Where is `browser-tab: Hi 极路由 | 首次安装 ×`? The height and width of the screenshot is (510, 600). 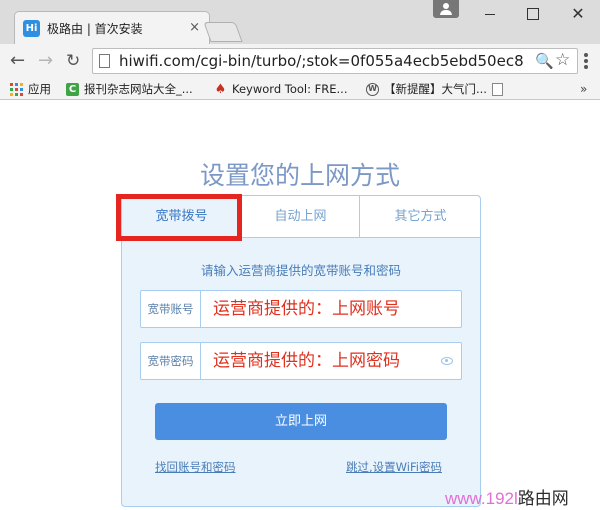
browser-tab: Hi 极路由 | 首次安装 × is located at coordinates (112, 27).